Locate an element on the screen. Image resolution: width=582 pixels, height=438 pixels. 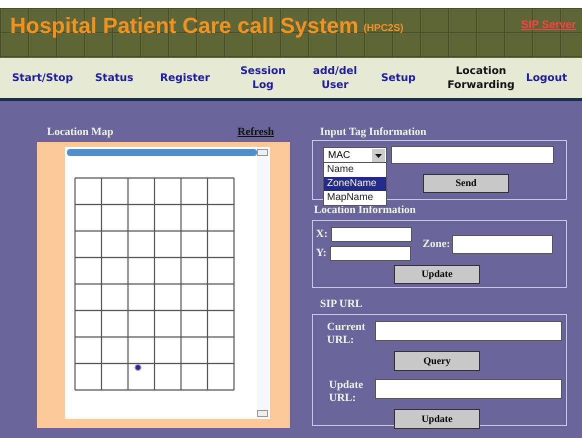
nav-link: Location Forwarding is located at coordinates (481, 78).